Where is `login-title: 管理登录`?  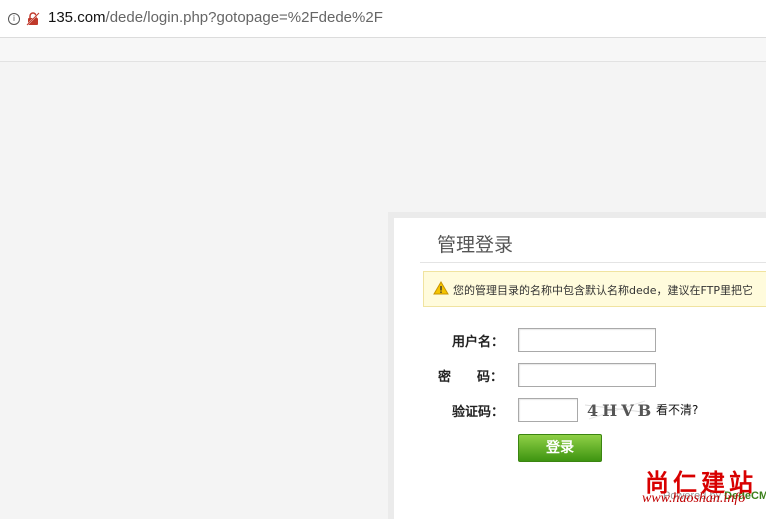
login-title: 管理登录 is located at coordinates (475, 245).